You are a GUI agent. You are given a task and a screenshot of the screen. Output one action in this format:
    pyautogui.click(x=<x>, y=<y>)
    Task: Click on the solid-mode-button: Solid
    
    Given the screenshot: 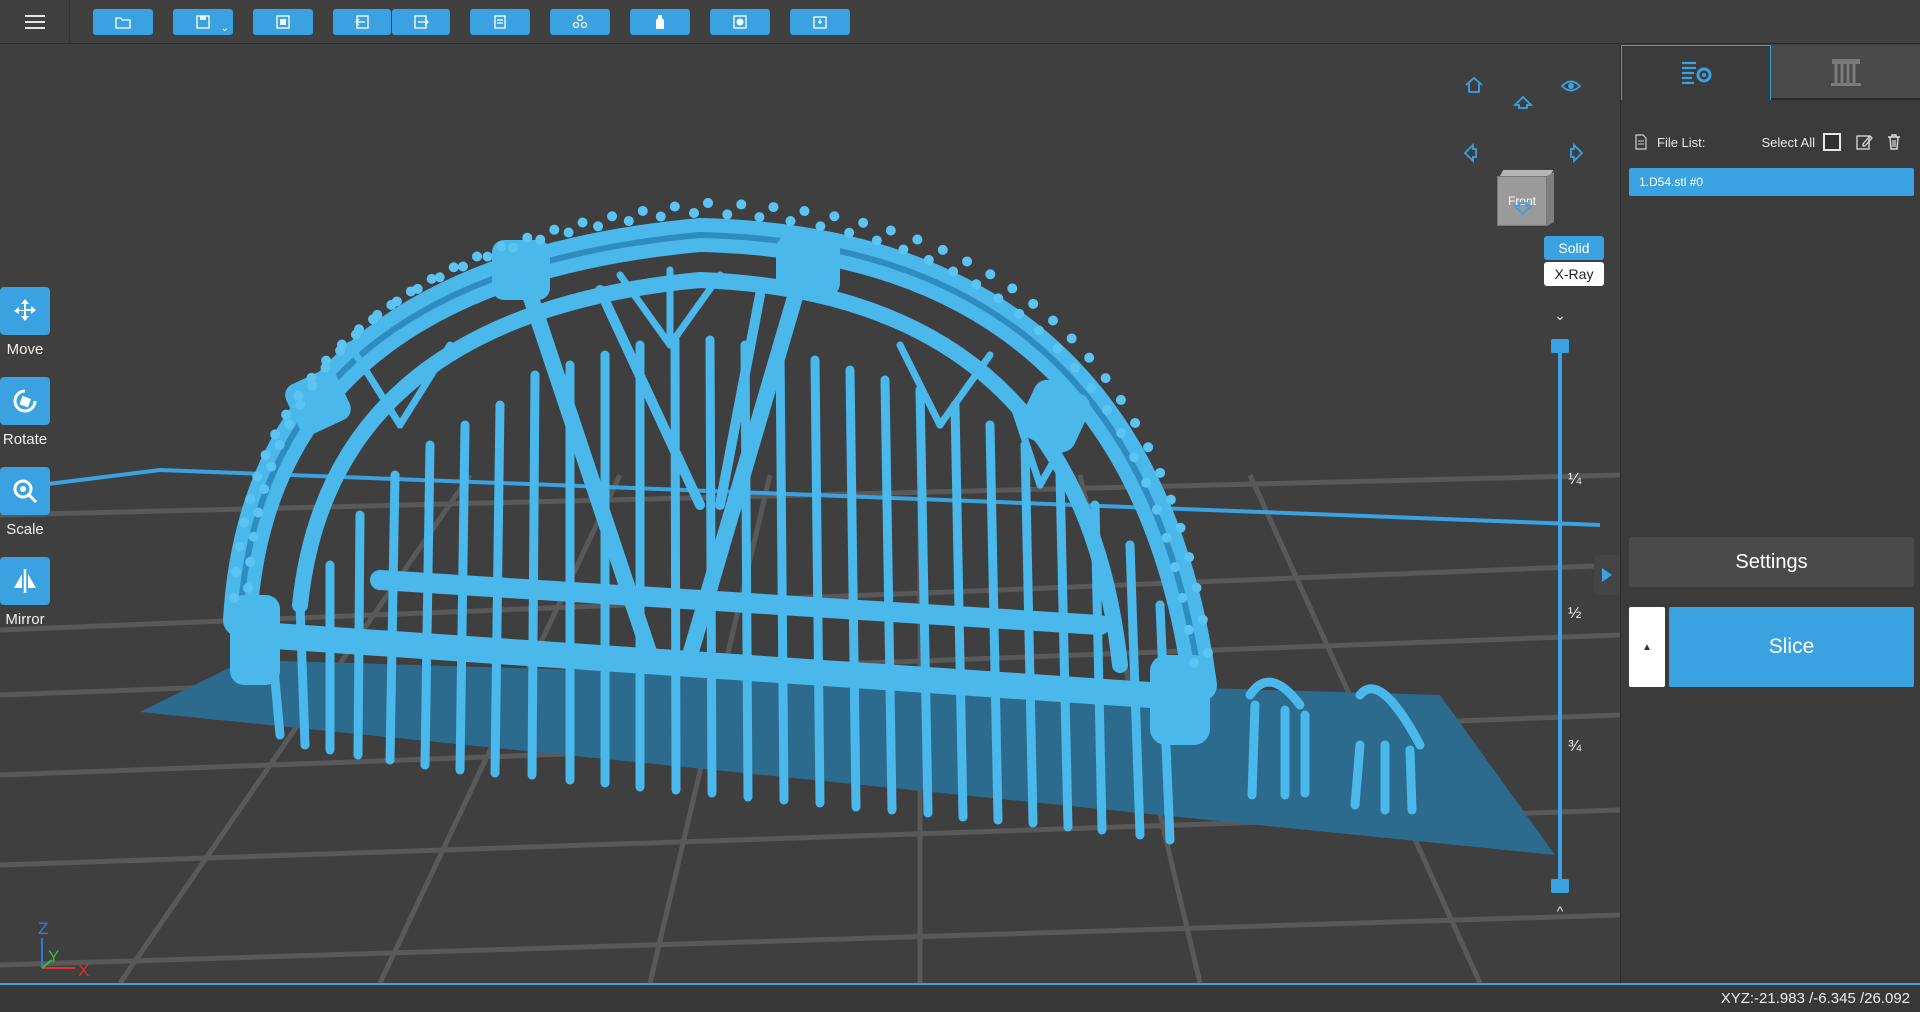 What is the action you would take?
    pyautogui.click(x=1574, y=248)
    